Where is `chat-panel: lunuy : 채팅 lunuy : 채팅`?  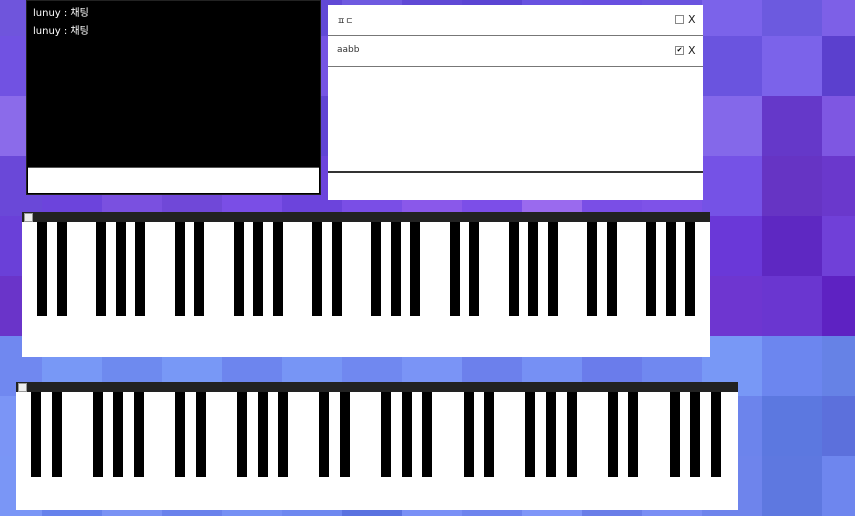 chat-panel: lunuy : 채팅 lunuy : 채팅 is located at coordinates (173, 97).